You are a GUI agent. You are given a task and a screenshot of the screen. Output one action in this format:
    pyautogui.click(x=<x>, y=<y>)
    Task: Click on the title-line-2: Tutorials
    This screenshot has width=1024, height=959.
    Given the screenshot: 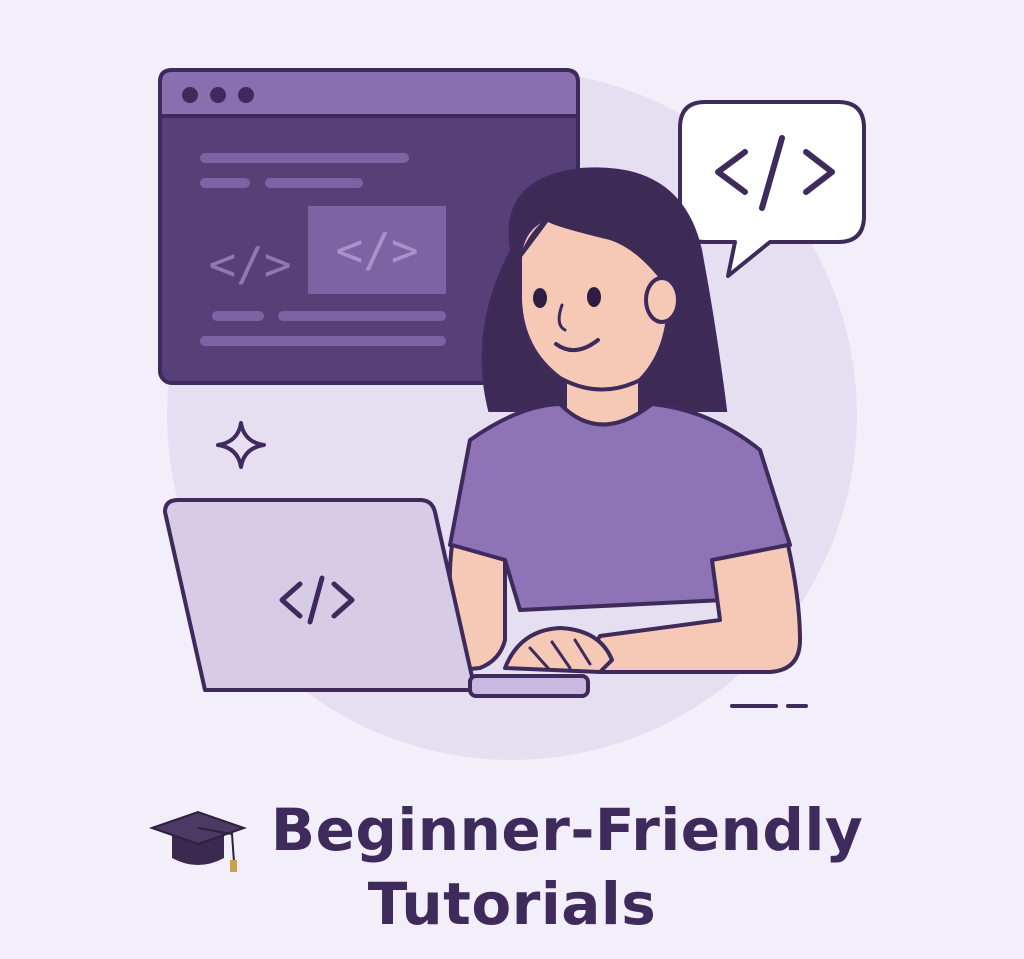 What is the action you would take?
    pyautogui.click(x=512, y=904)
    